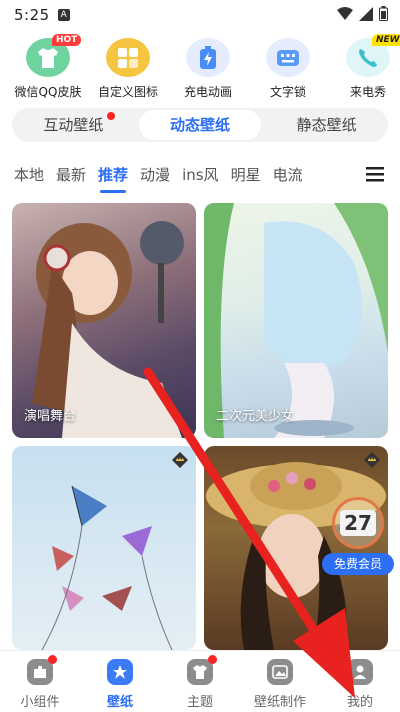  I want to click on category-celebrity: 明星, so click(246, 174).